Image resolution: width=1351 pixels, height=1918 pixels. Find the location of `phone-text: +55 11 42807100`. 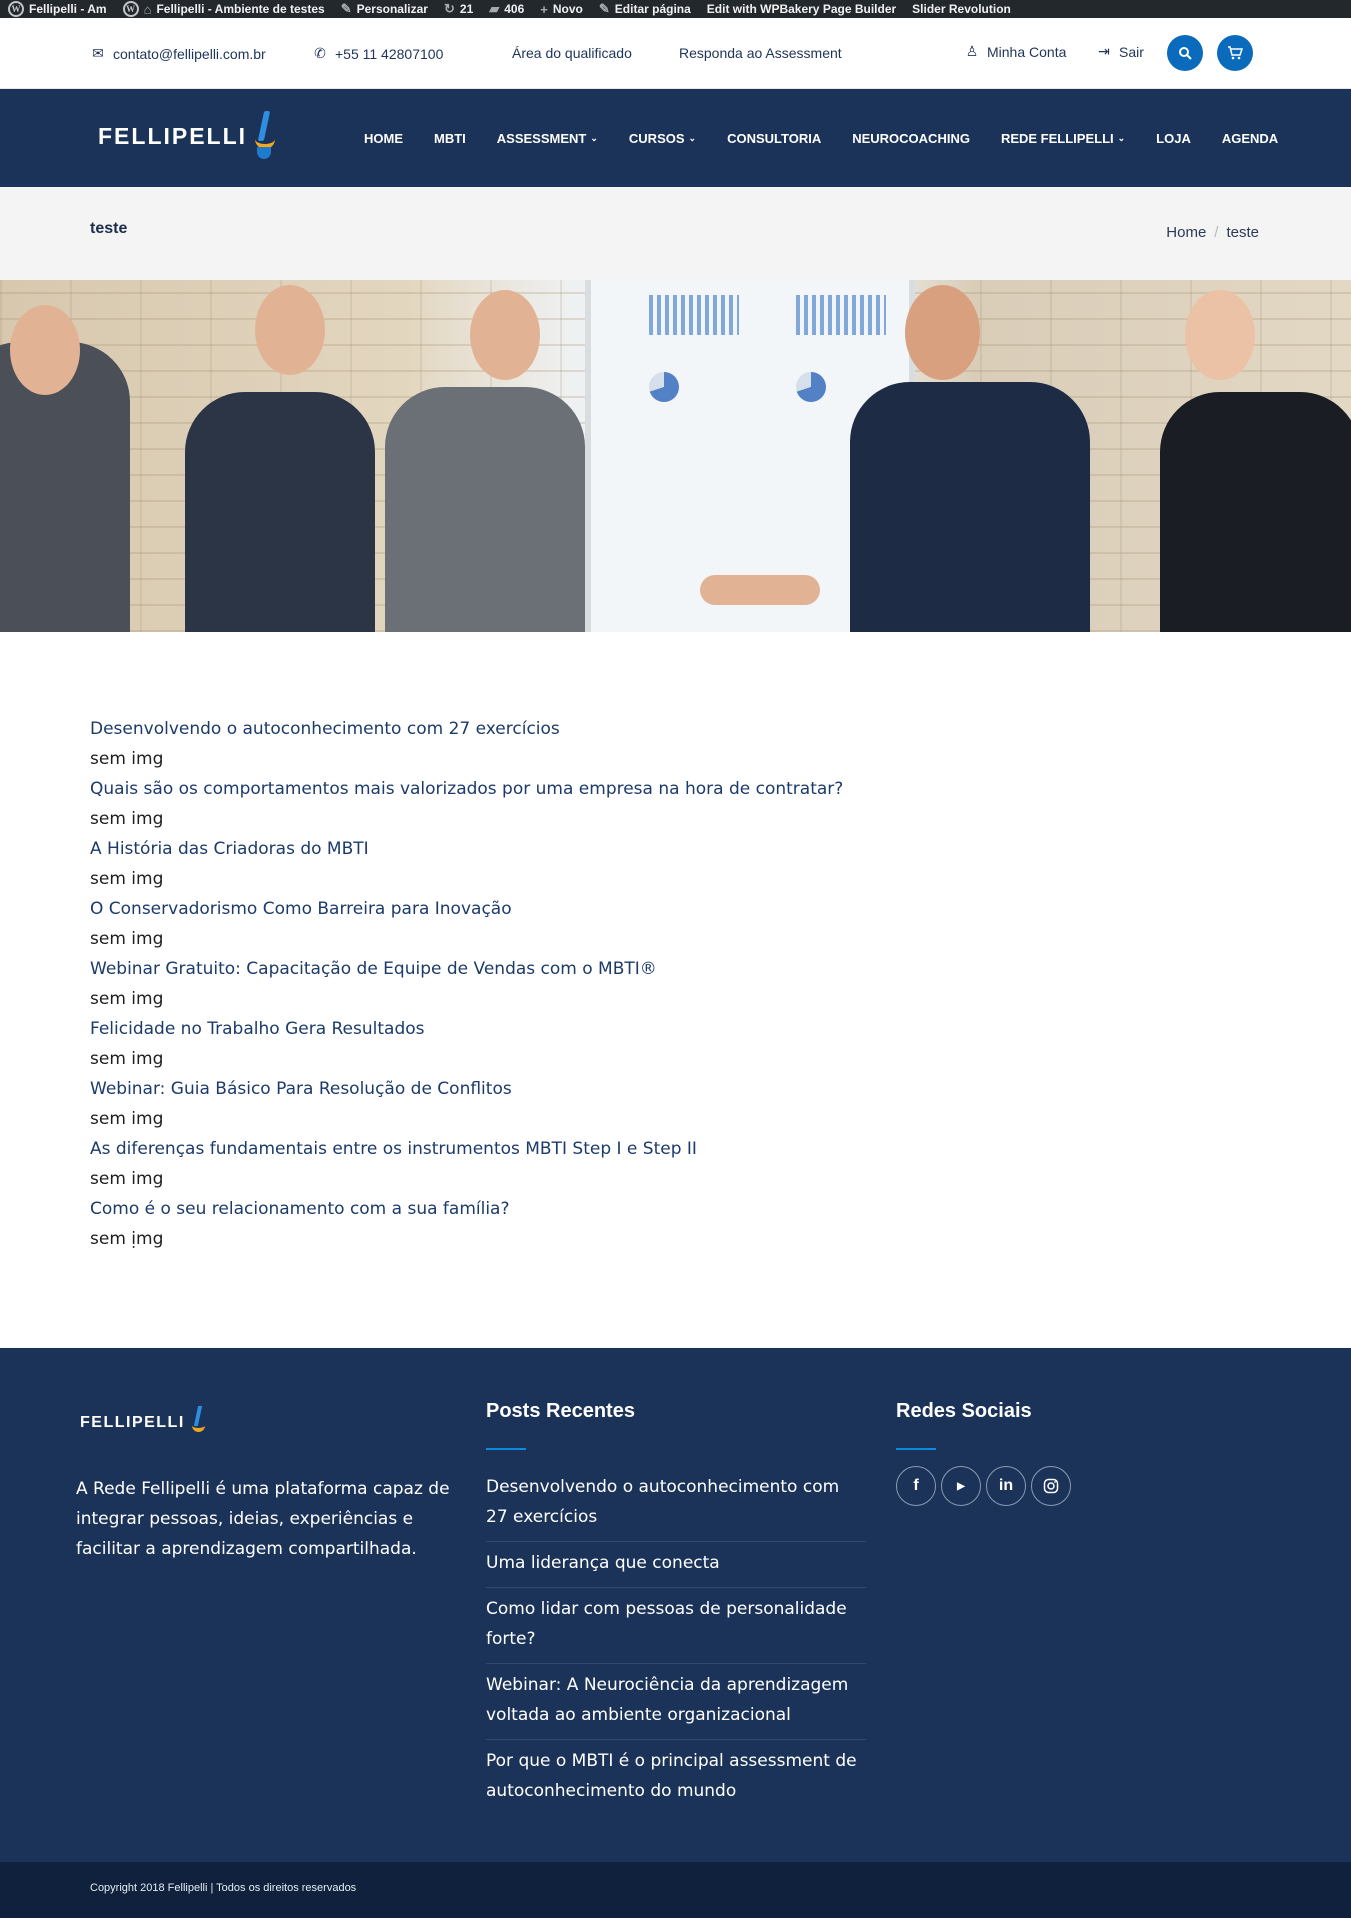

phone-text: +55 11 42807100 is located at coordinates (389, 53).